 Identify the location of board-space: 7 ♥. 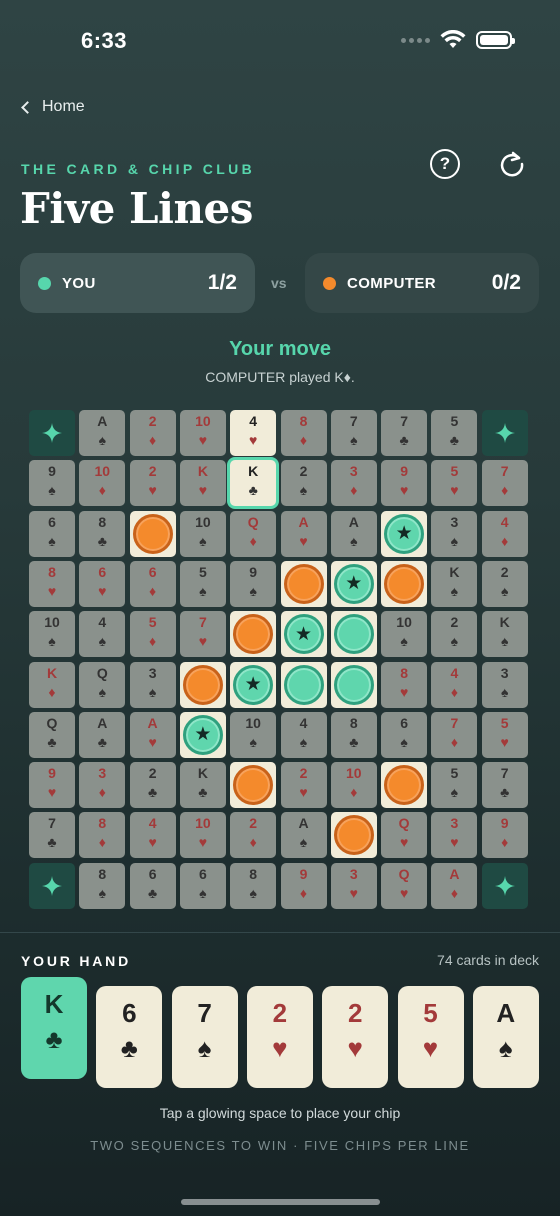
(202, 634).